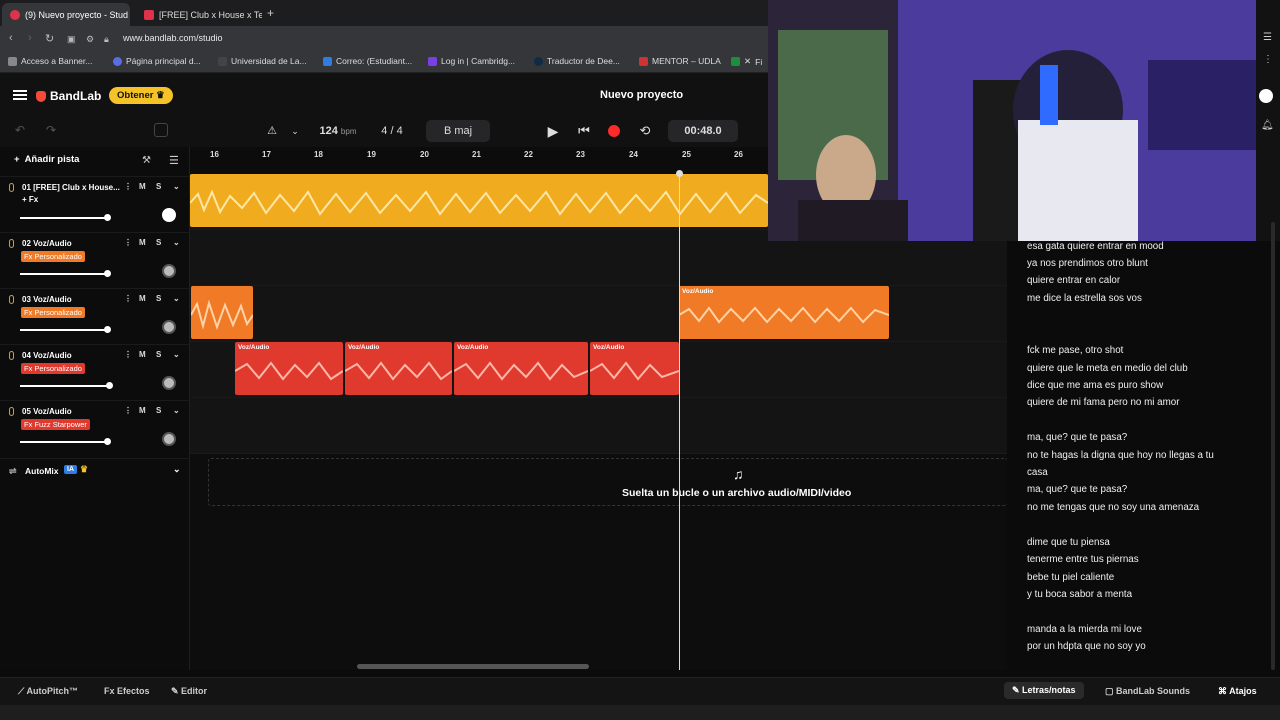 This screenshot has height=720, width=1280. I want to click on menu-icon: ☰, so click(1267, 37).